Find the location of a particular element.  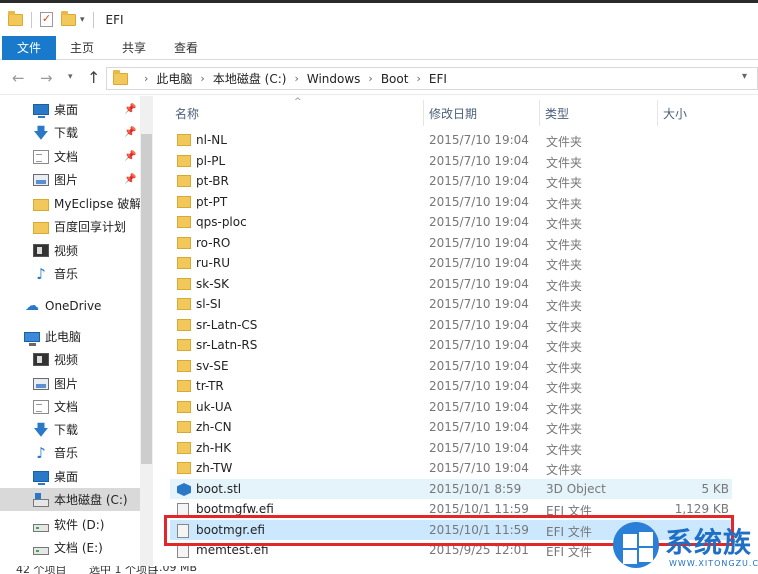

breadcrumb-item: 此电脑 is located at coordinates (174, 78).